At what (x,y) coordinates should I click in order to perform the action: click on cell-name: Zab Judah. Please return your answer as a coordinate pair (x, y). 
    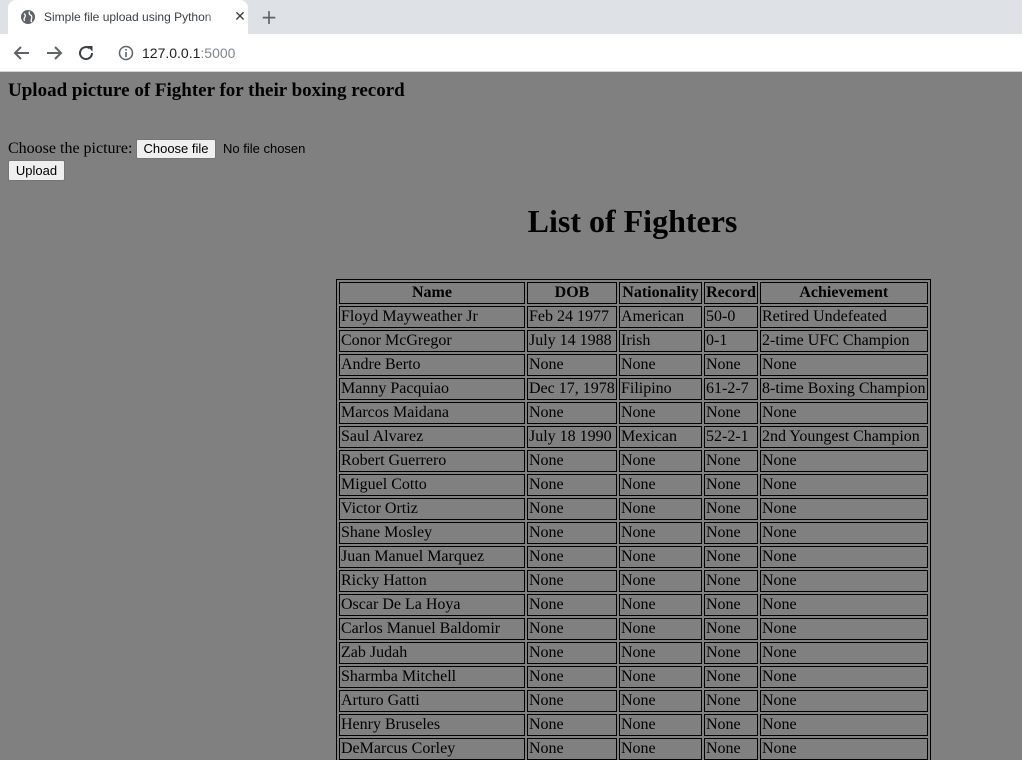
    Looking at the image, I should click on (432, 653).